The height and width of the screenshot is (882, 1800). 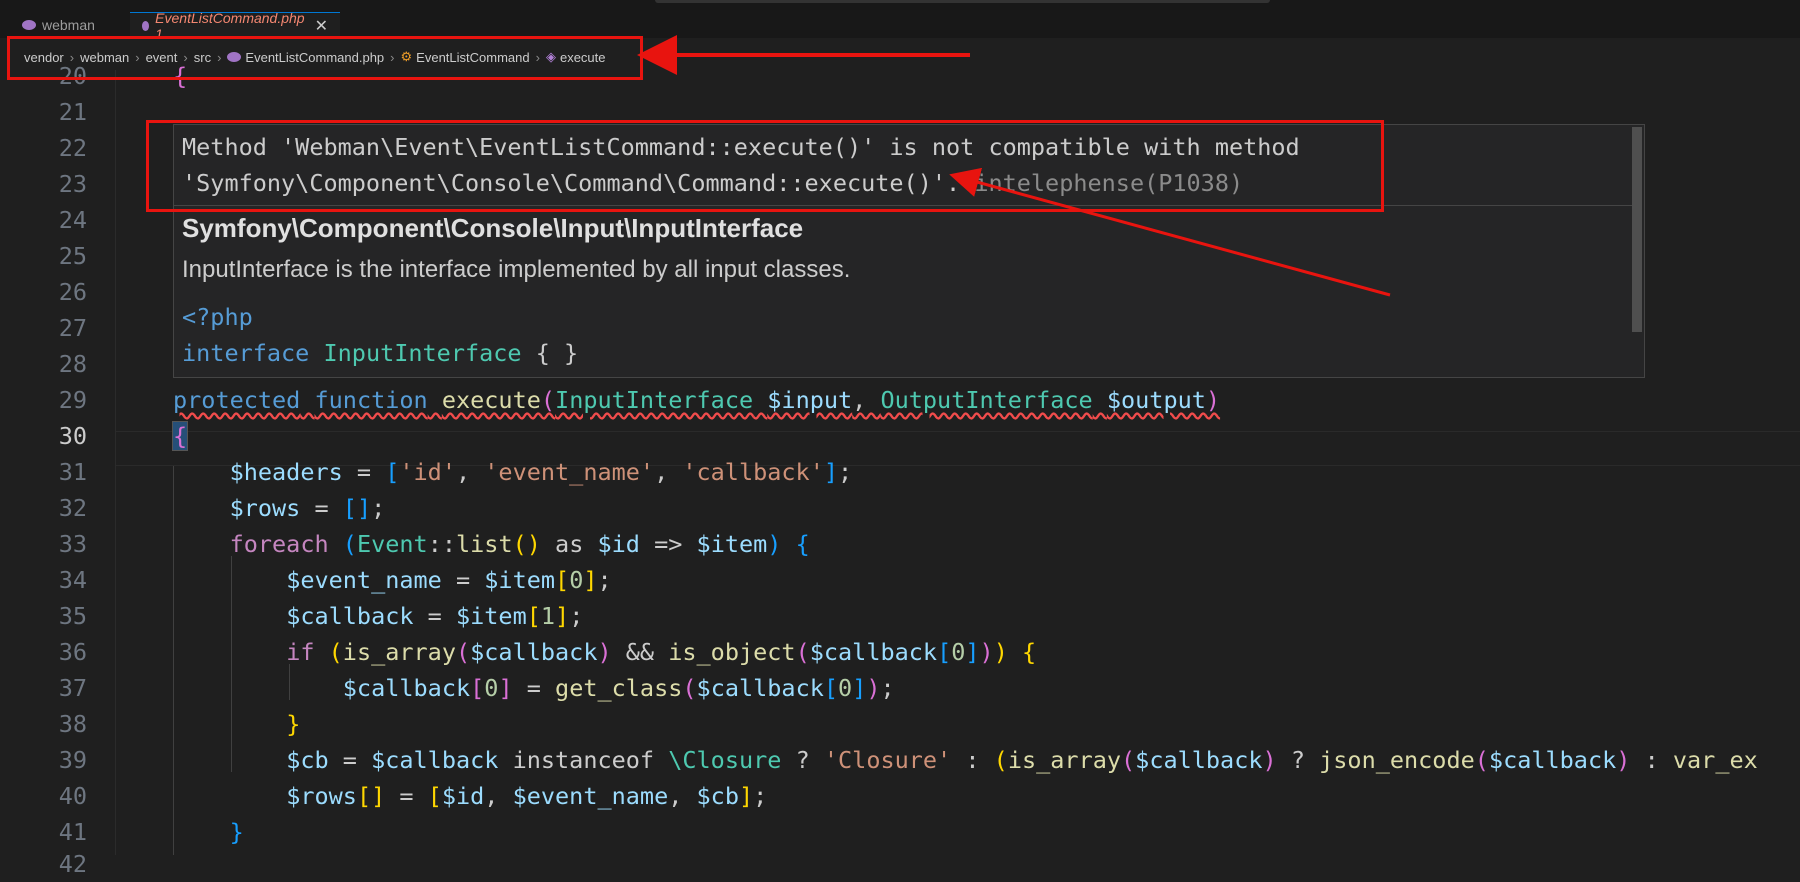 I want to click on line-number: 31, so click(x=72, y=472).